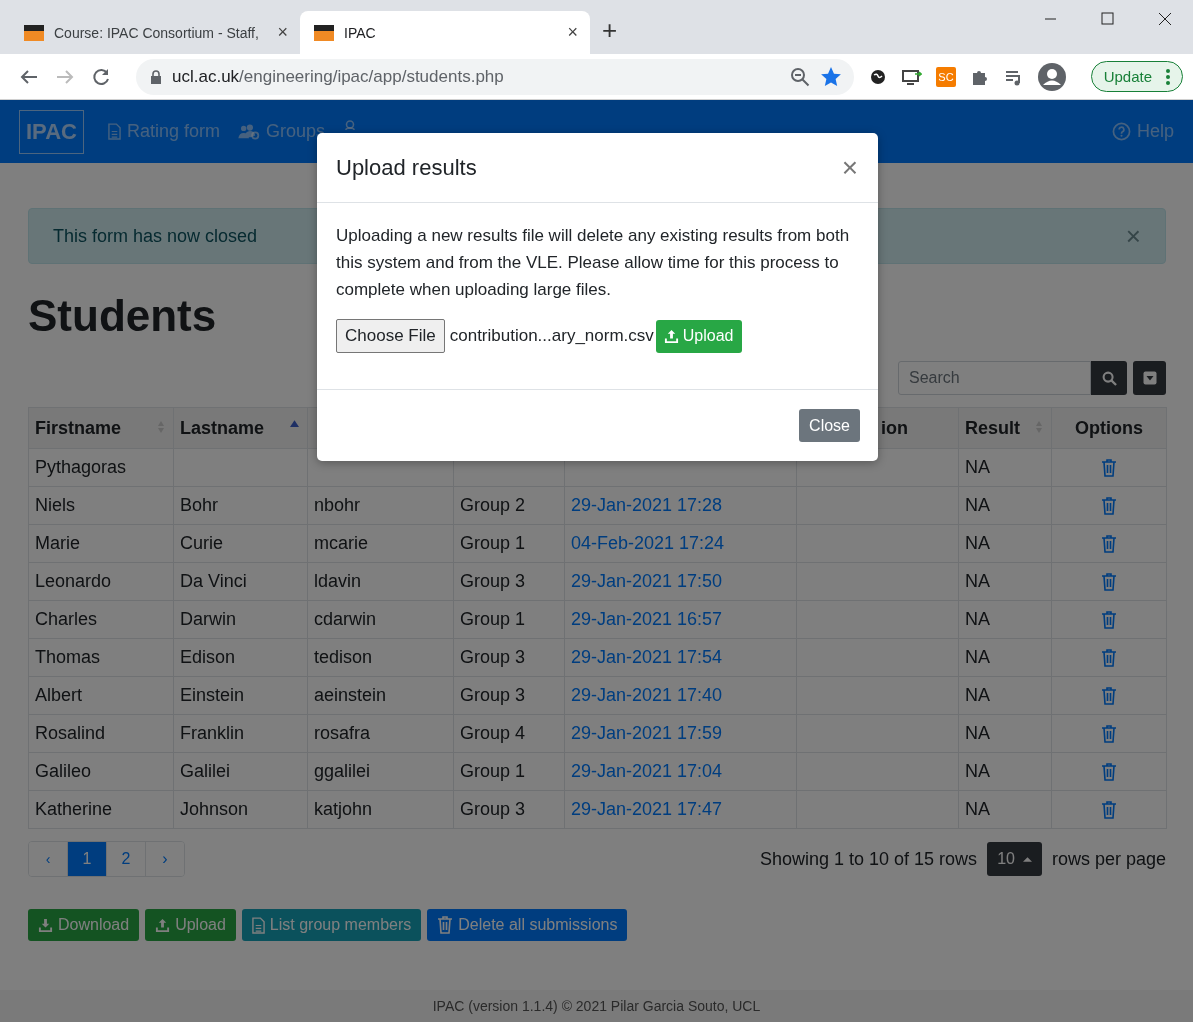  What do you see at coordinates (86, 859) in the screenshot?
I see `page-button: 1` at bounding box center [86, 859].